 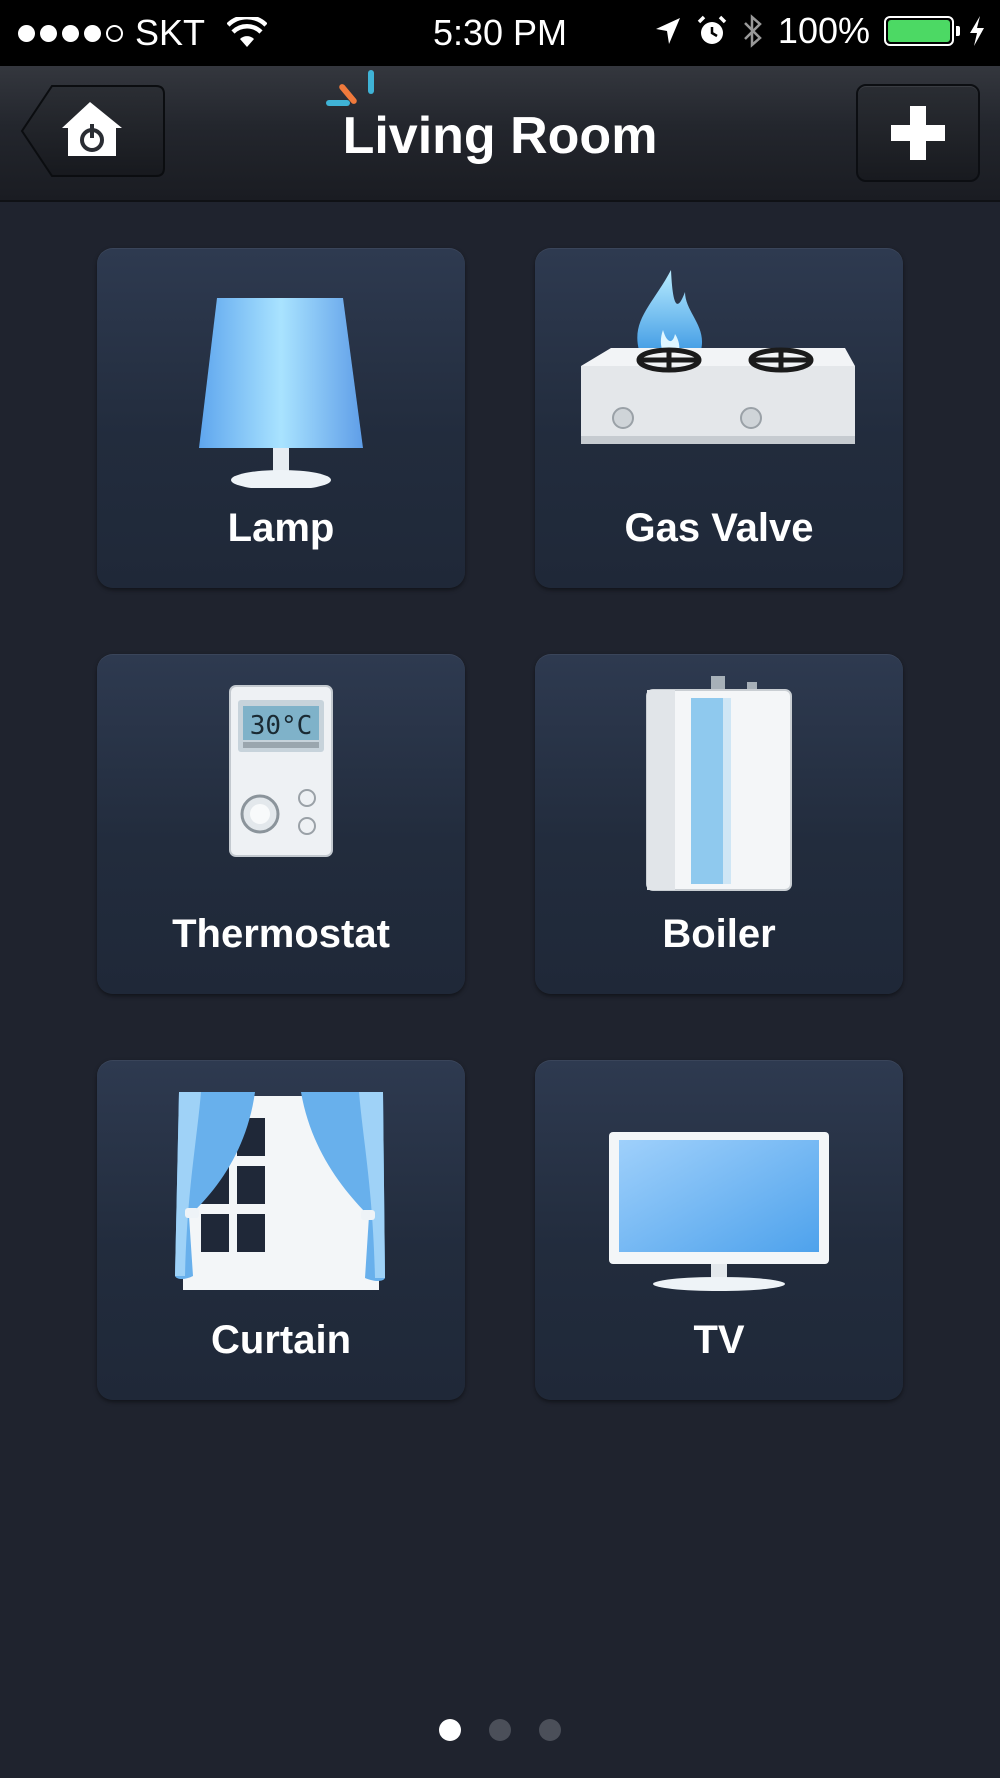 I want to click on device-tile-lamp: Lamp, so click(x=281, y=418).